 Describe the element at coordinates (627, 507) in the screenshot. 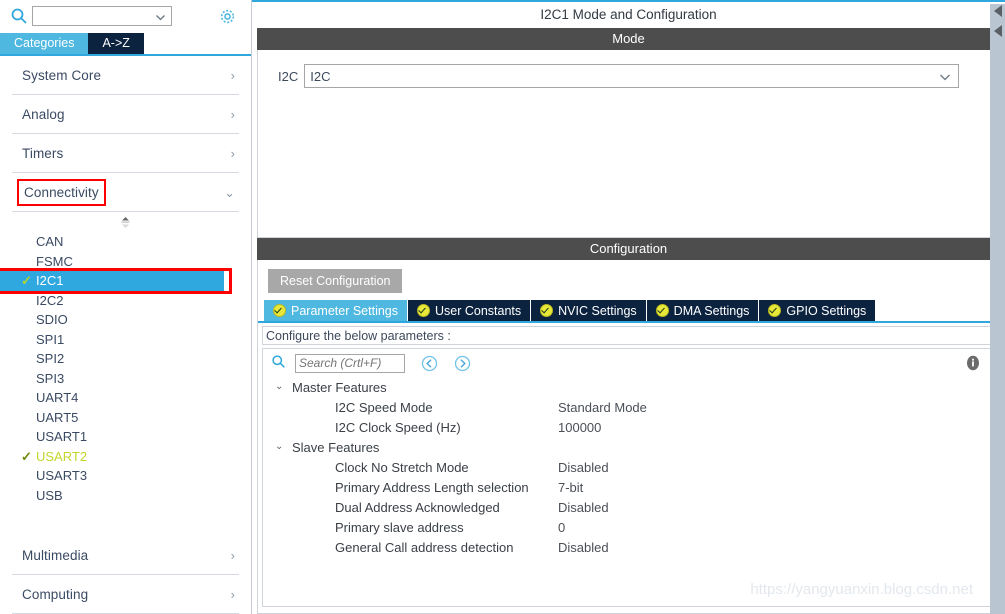

I see `table-row: Dual Address Acknowledged Disabled` at that location.